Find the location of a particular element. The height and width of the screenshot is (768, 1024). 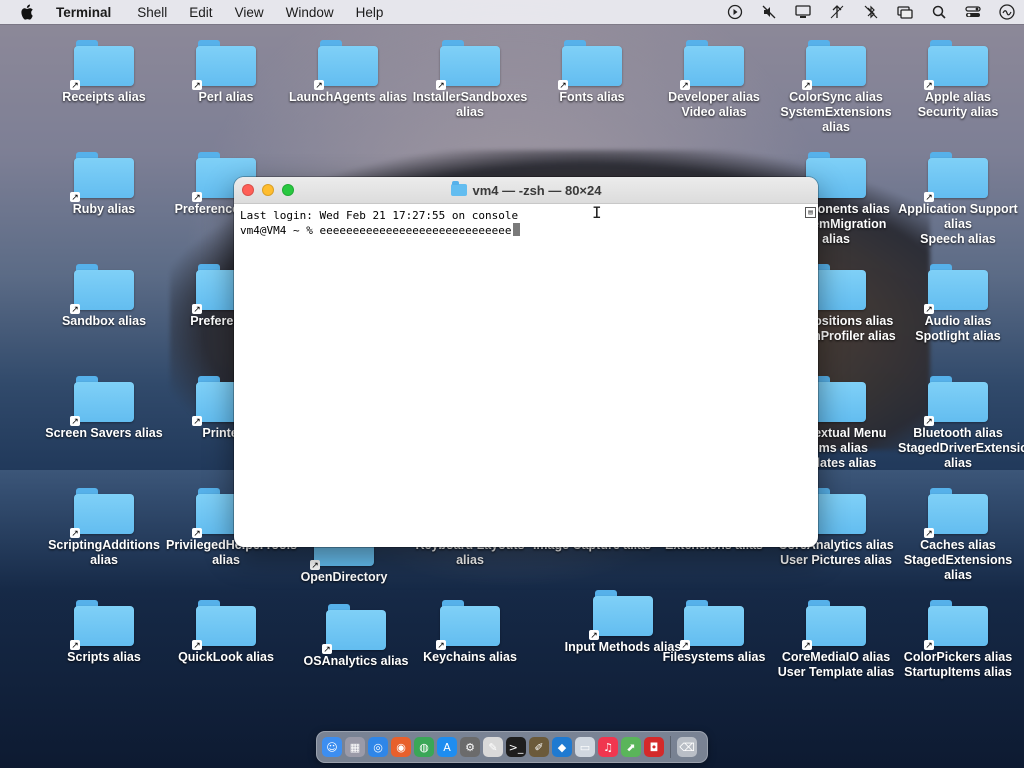

desktop-folder-alias: ↗ Audio alias Spotlight alias is located at coordinates (958, 304).